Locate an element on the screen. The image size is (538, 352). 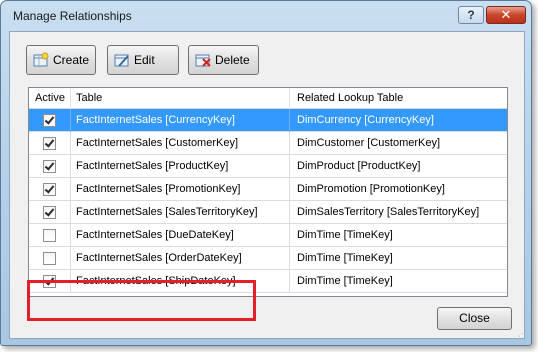
grid-header: Active Table Related Lookup Table is located at coordinates (268, 98).